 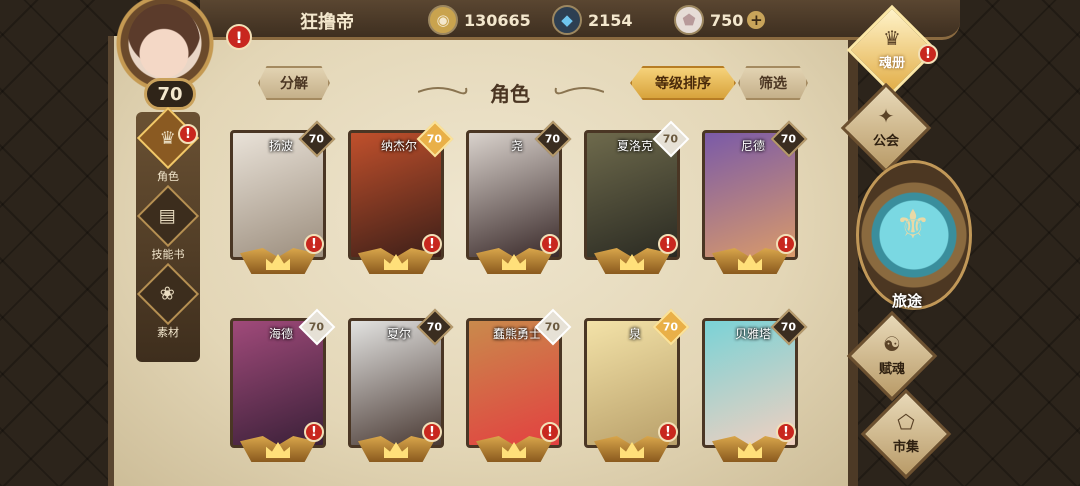 I want to click on nav-journey-label: 旅途, so click(x=907, y=301).